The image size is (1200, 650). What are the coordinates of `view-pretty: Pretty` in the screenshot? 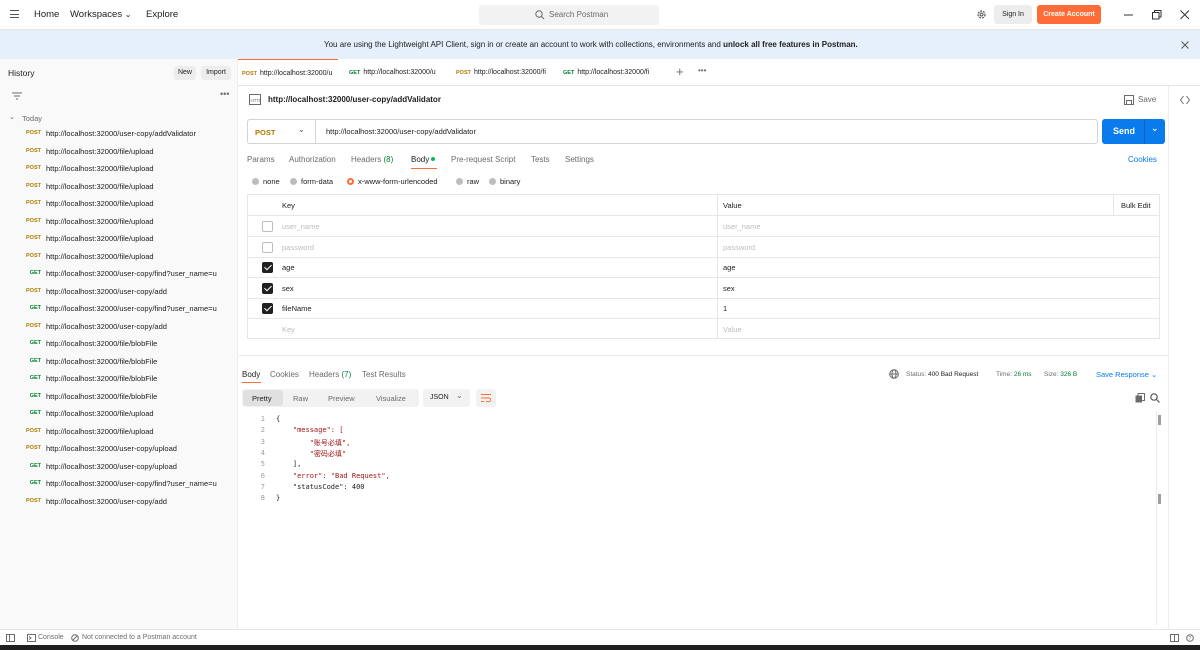 It's located at (262, 398).